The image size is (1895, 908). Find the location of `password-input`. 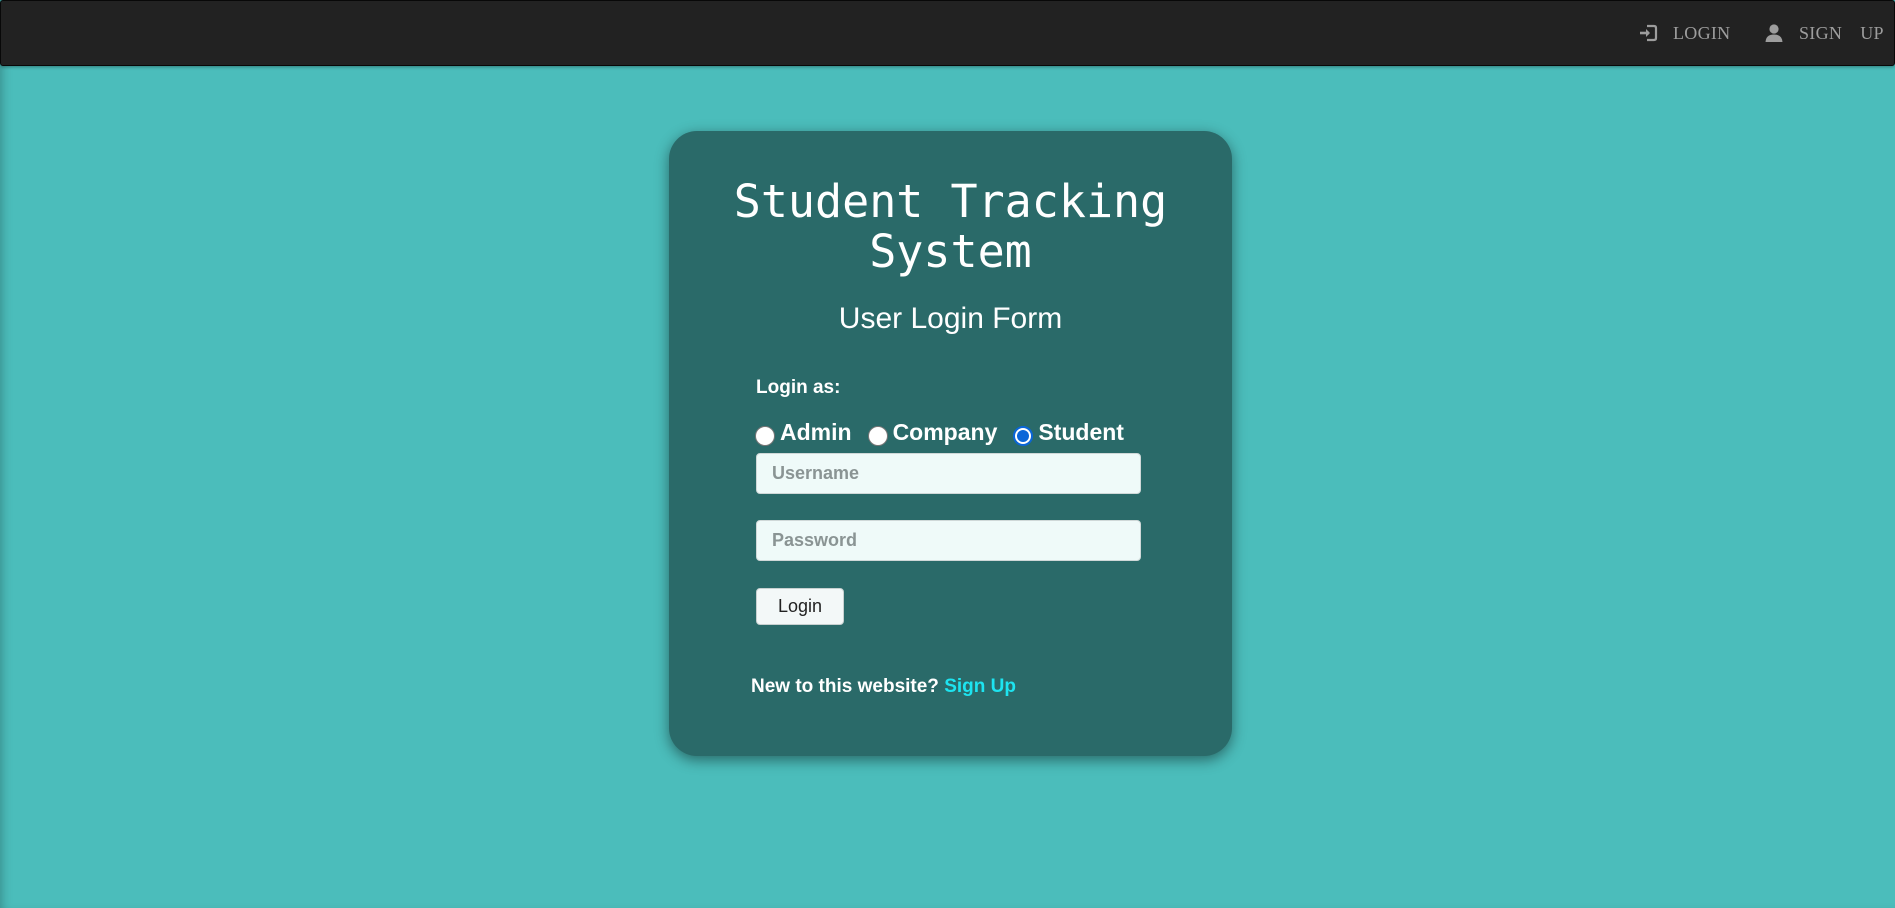

password-input is located at coordinates (948, 540).